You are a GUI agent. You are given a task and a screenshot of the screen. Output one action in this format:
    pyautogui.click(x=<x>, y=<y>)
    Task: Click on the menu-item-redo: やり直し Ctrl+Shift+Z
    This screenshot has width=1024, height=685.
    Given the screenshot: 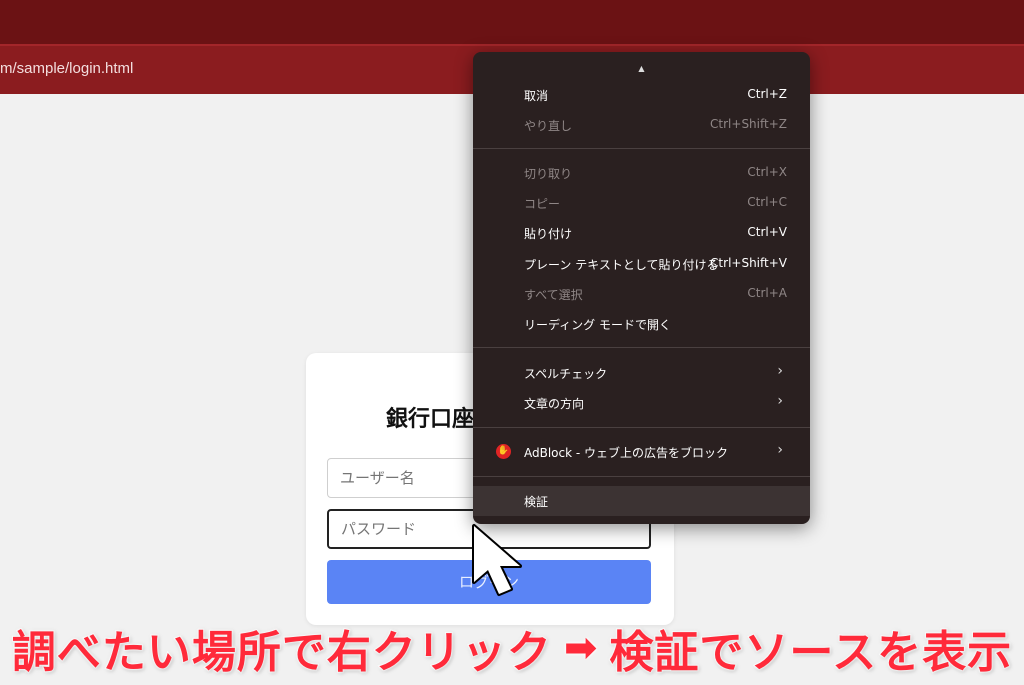 What is the action you would take?
    pyautogui.click(x=641, y=125)
    